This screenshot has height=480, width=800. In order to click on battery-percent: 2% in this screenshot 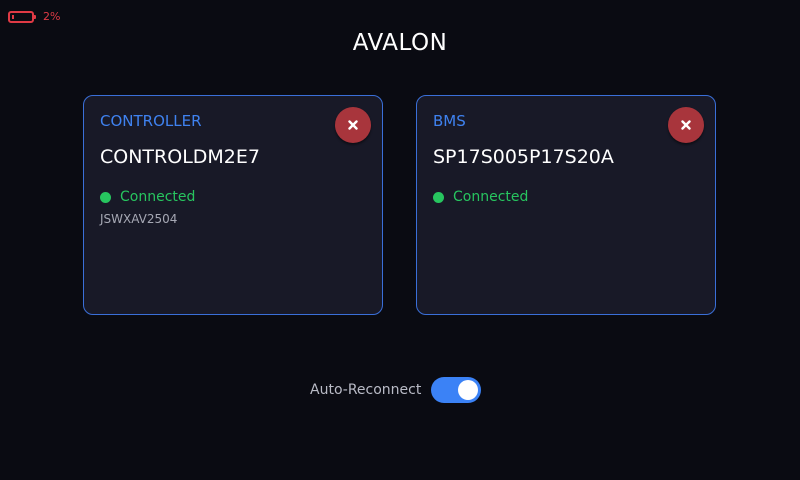, I will do `click(52, 16)`.